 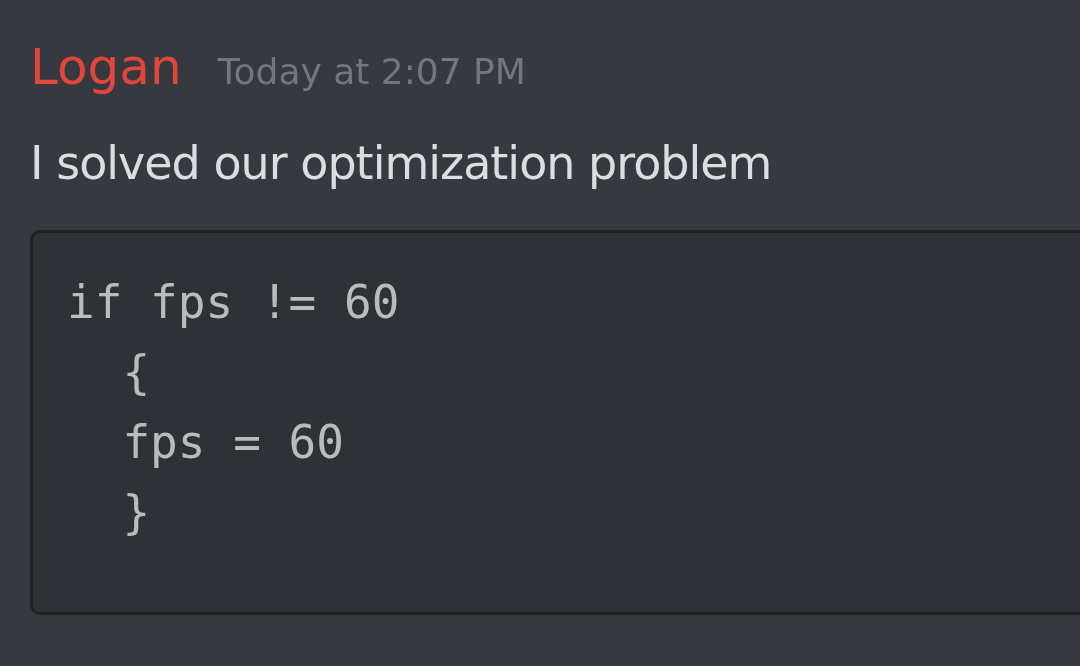 I want to click on code-line: fps = 60, so click(x=232, y=442).